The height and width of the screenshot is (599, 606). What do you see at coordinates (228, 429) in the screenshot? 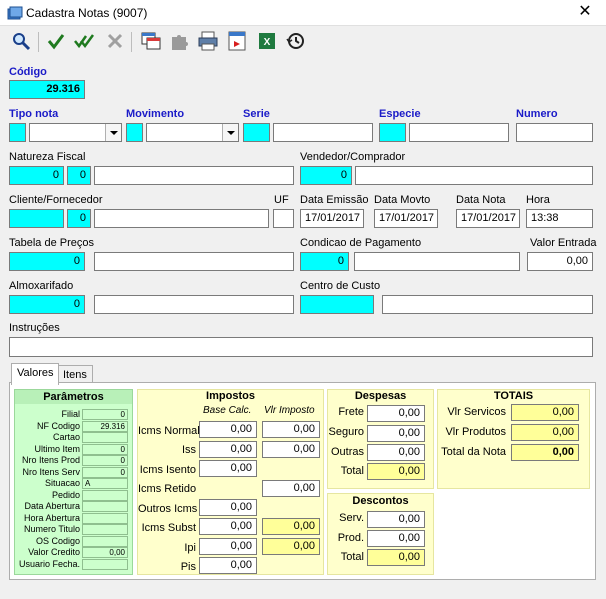
I see `icms-normal-base: 0,00` at bounding box center [228, 429].